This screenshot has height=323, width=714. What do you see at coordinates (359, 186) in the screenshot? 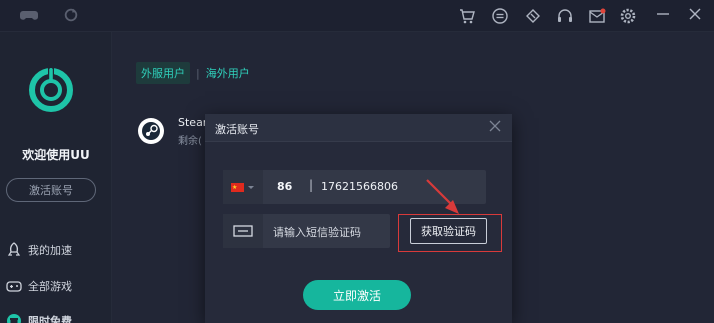
I see `phone-number-value: 17621566806` at bounding box center [359, 186].